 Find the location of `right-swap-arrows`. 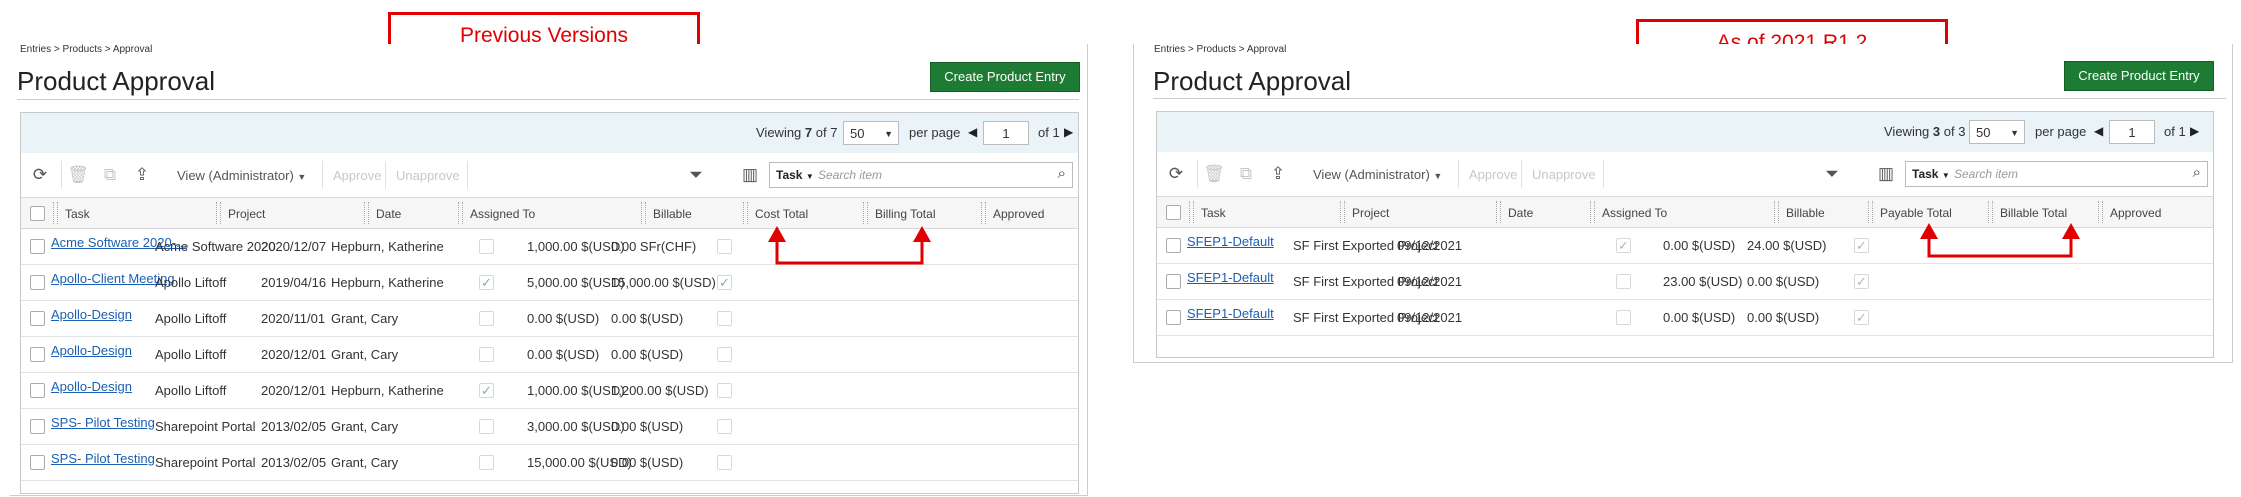

right-swap-arrows is located at coordinates (2000, 246).